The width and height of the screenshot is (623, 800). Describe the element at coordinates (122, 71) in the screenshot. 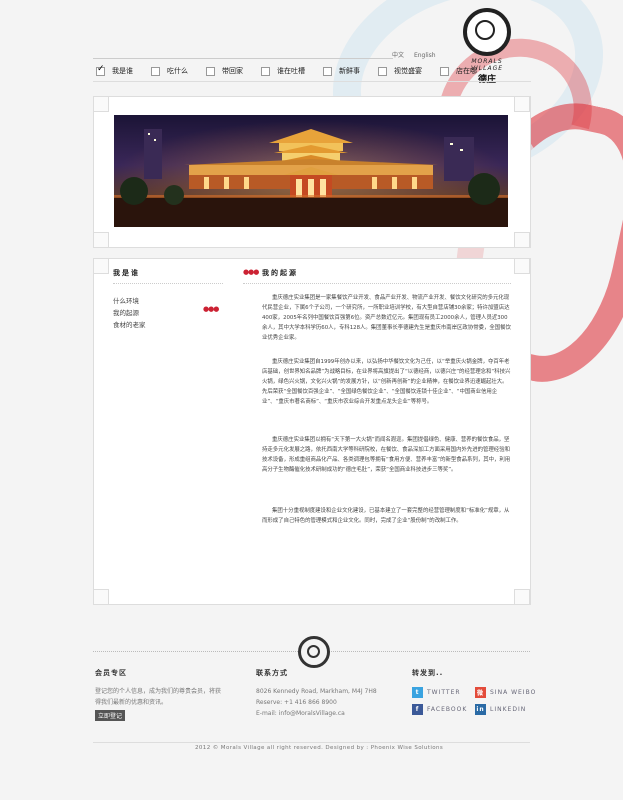

I see `nav-item-label: 我是谁` at that location.